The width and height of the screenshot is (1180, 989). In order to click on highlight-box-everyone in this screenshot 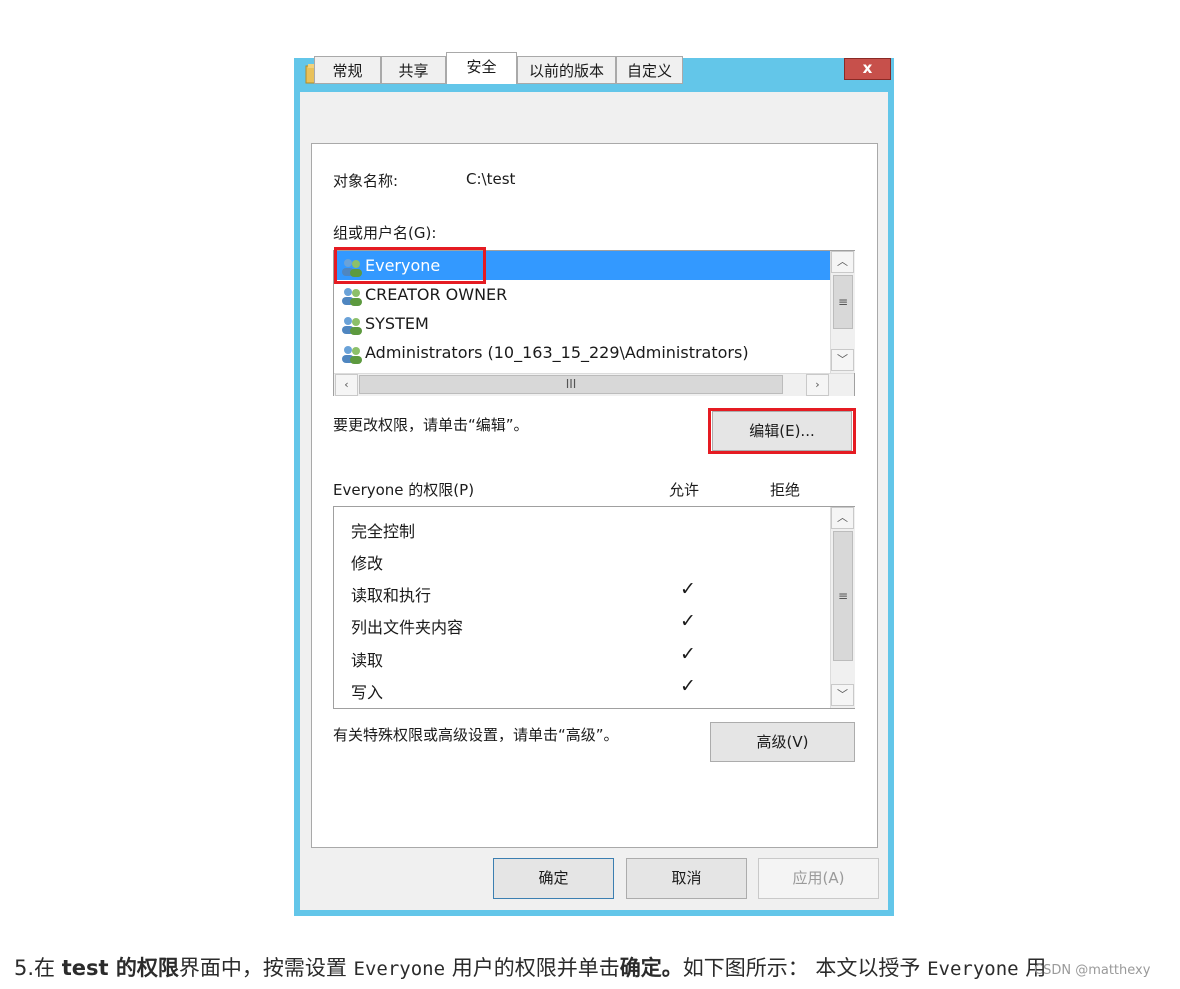, I will do `click(410, 265)`.